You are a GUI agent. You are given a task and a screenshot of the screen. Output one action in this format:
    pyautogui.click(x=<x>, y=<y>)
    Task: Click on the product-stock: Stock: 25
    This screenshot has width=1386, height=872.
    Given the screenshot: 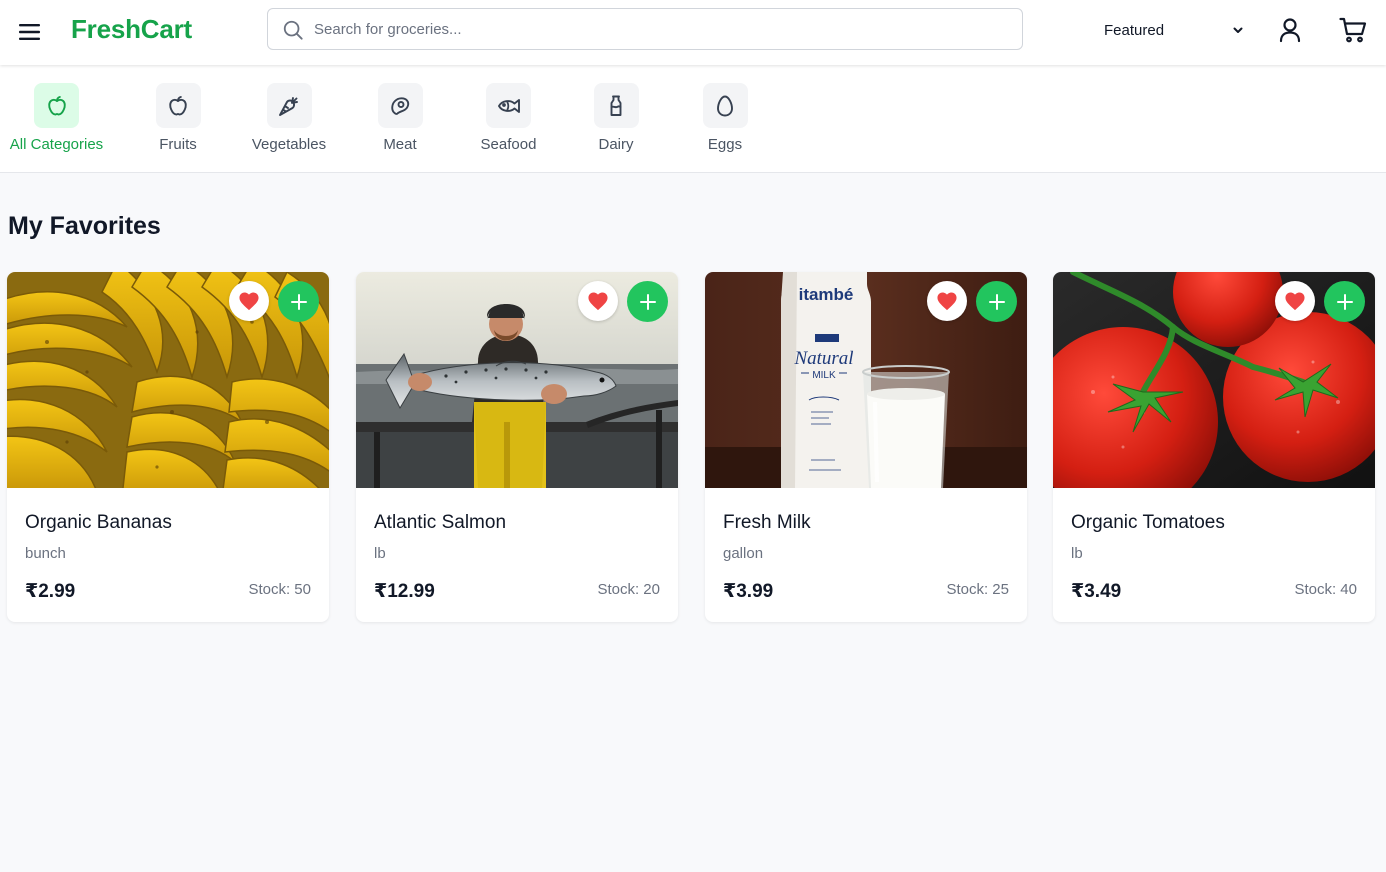 What is the action you would take?
    pyautogui.click(x=977, y=589)
    